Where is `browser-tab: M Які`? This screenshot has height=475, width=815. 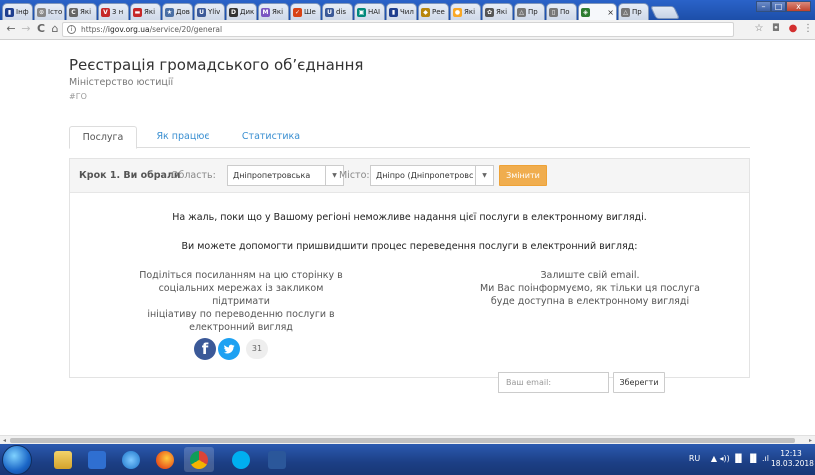
browser-tab: M Які is located at coordinates (273, 11).